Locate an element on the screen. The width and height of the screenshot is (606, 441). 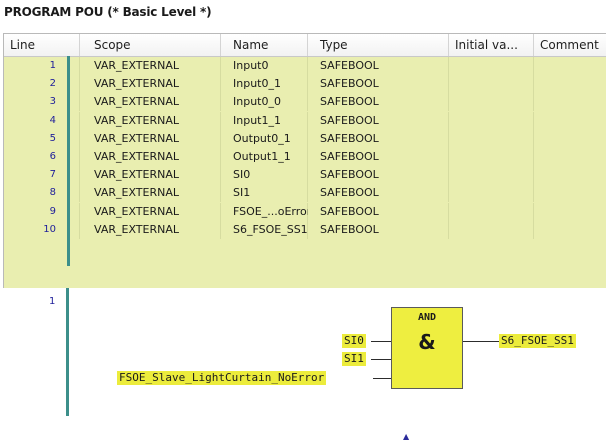
table-row: 3 VAR_EXTERNAL Input0_0 SAFEBOOL is located at coordinates (305, 102).